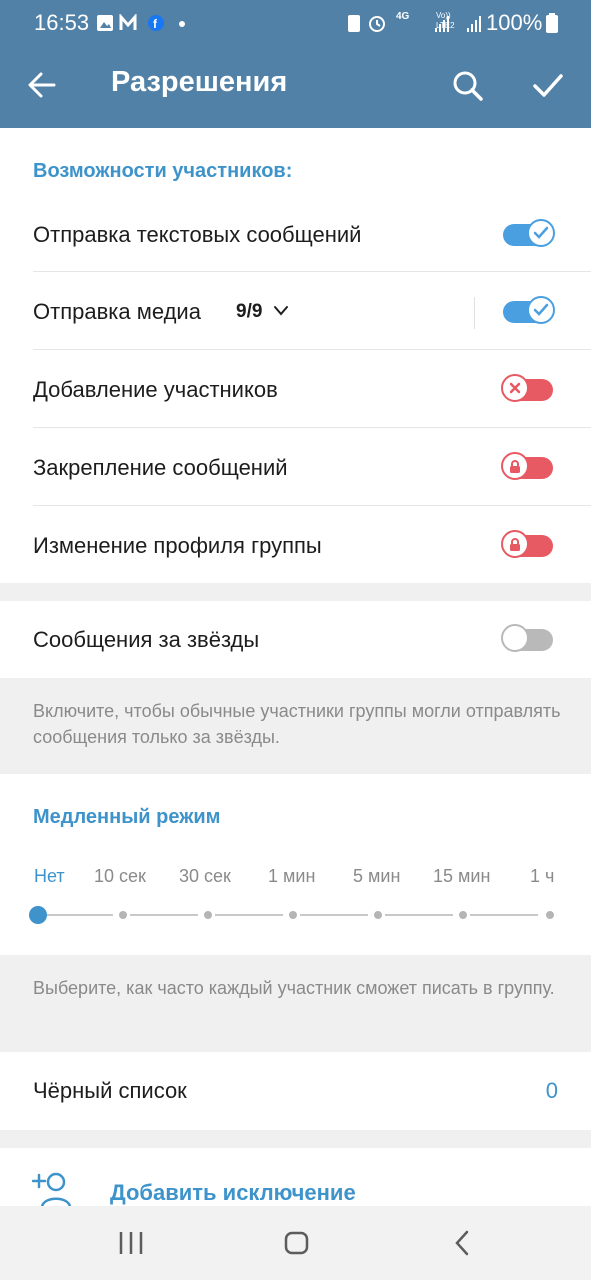 This screenshot has width=591, height=1280. Describe the element at coordinates (249, 312) in the screenshot. I see `media-count: 9/9` at that location.